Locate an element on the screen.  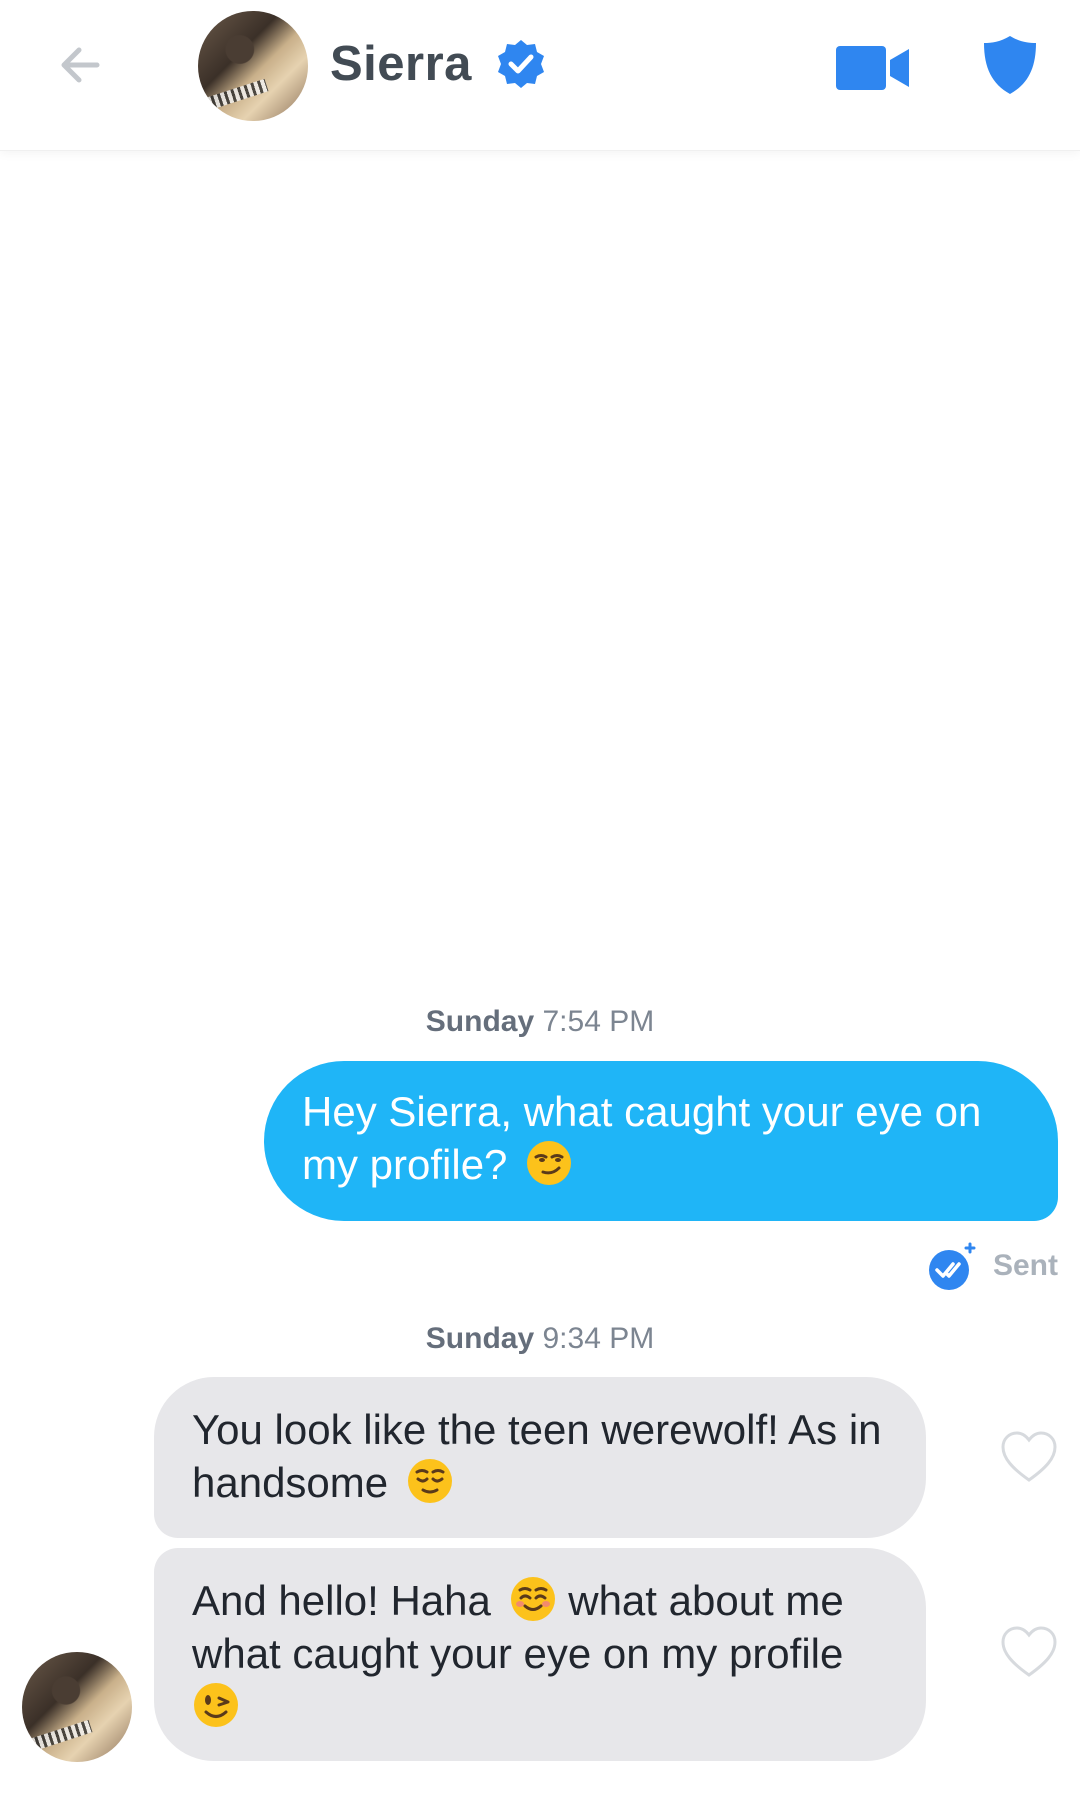
contact-name: Sierra is located at coordinates (401, 64).